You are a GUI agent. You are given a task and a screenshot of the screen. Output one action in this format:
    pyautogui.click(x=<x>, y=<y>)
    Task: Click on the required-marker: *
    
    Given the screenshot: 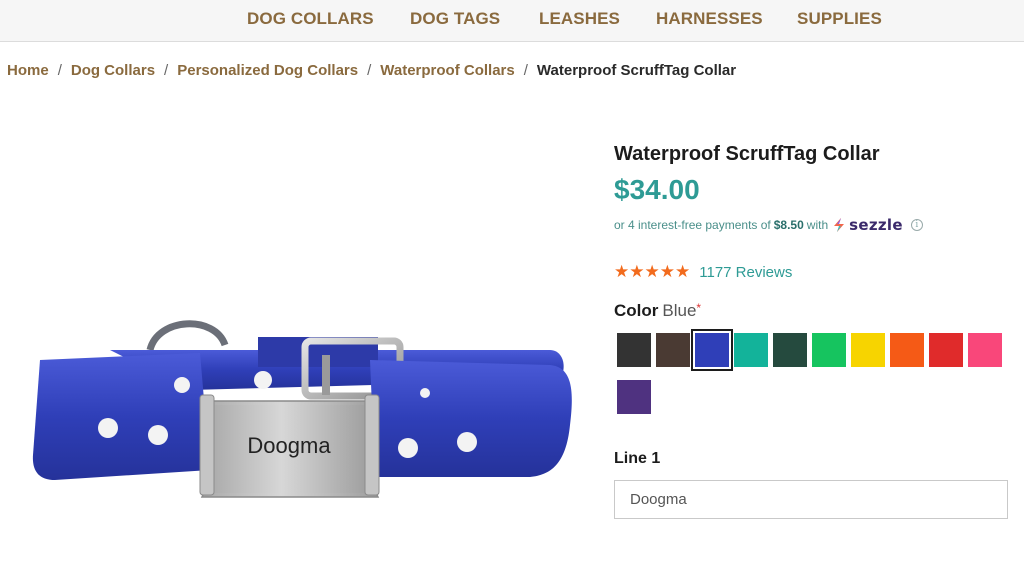 What is the action you would take?
    pyautogui.click(x=699, y=308)
    